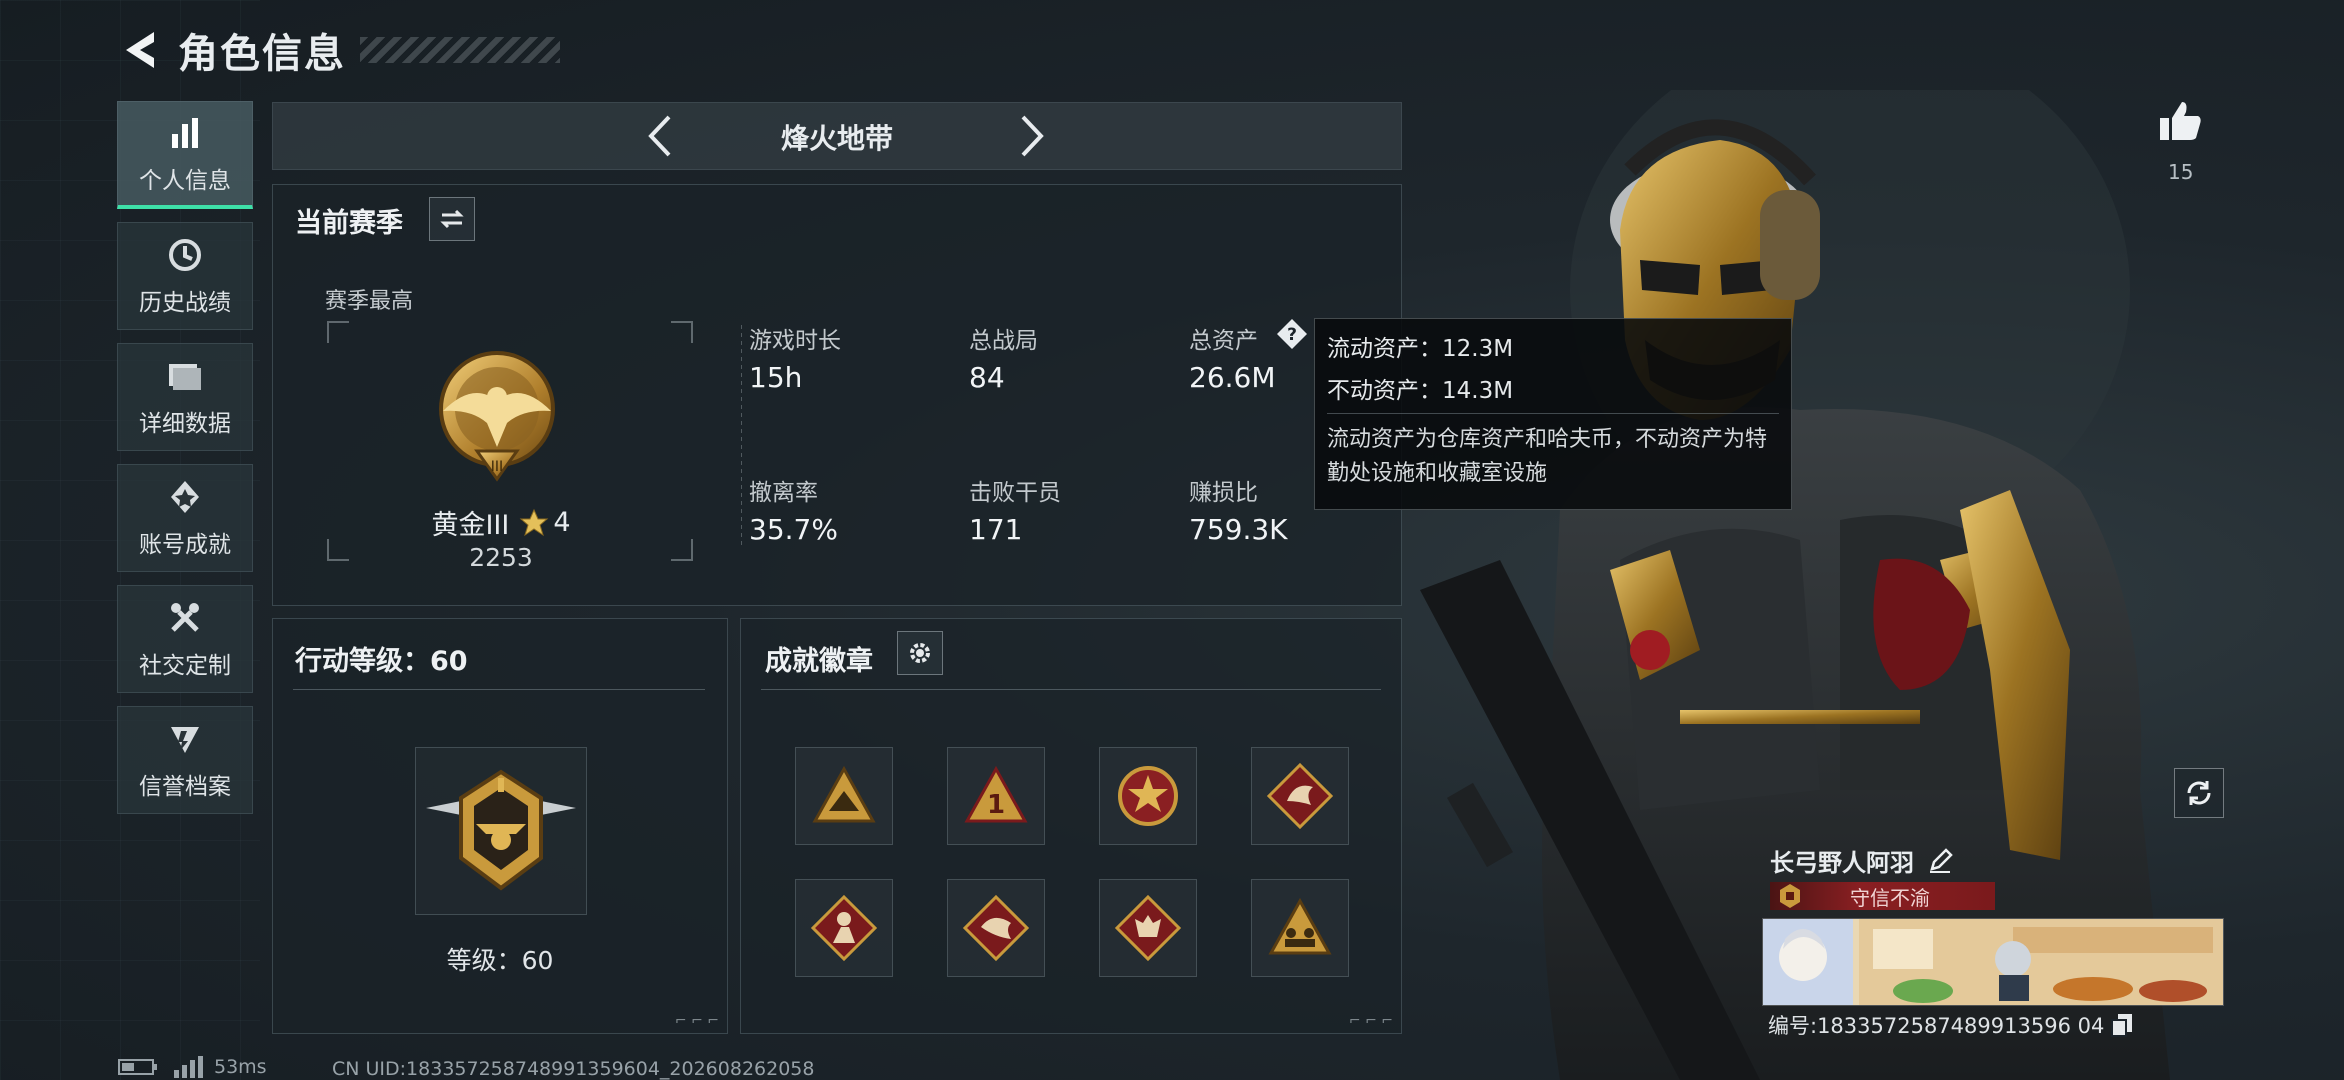 This screenshot has width=2344, height=1080. What do you see at coordinates (185, 424) in the screenshot?
I see `sidebar-item-label: 详细数据` at bounding box center [185, 424].